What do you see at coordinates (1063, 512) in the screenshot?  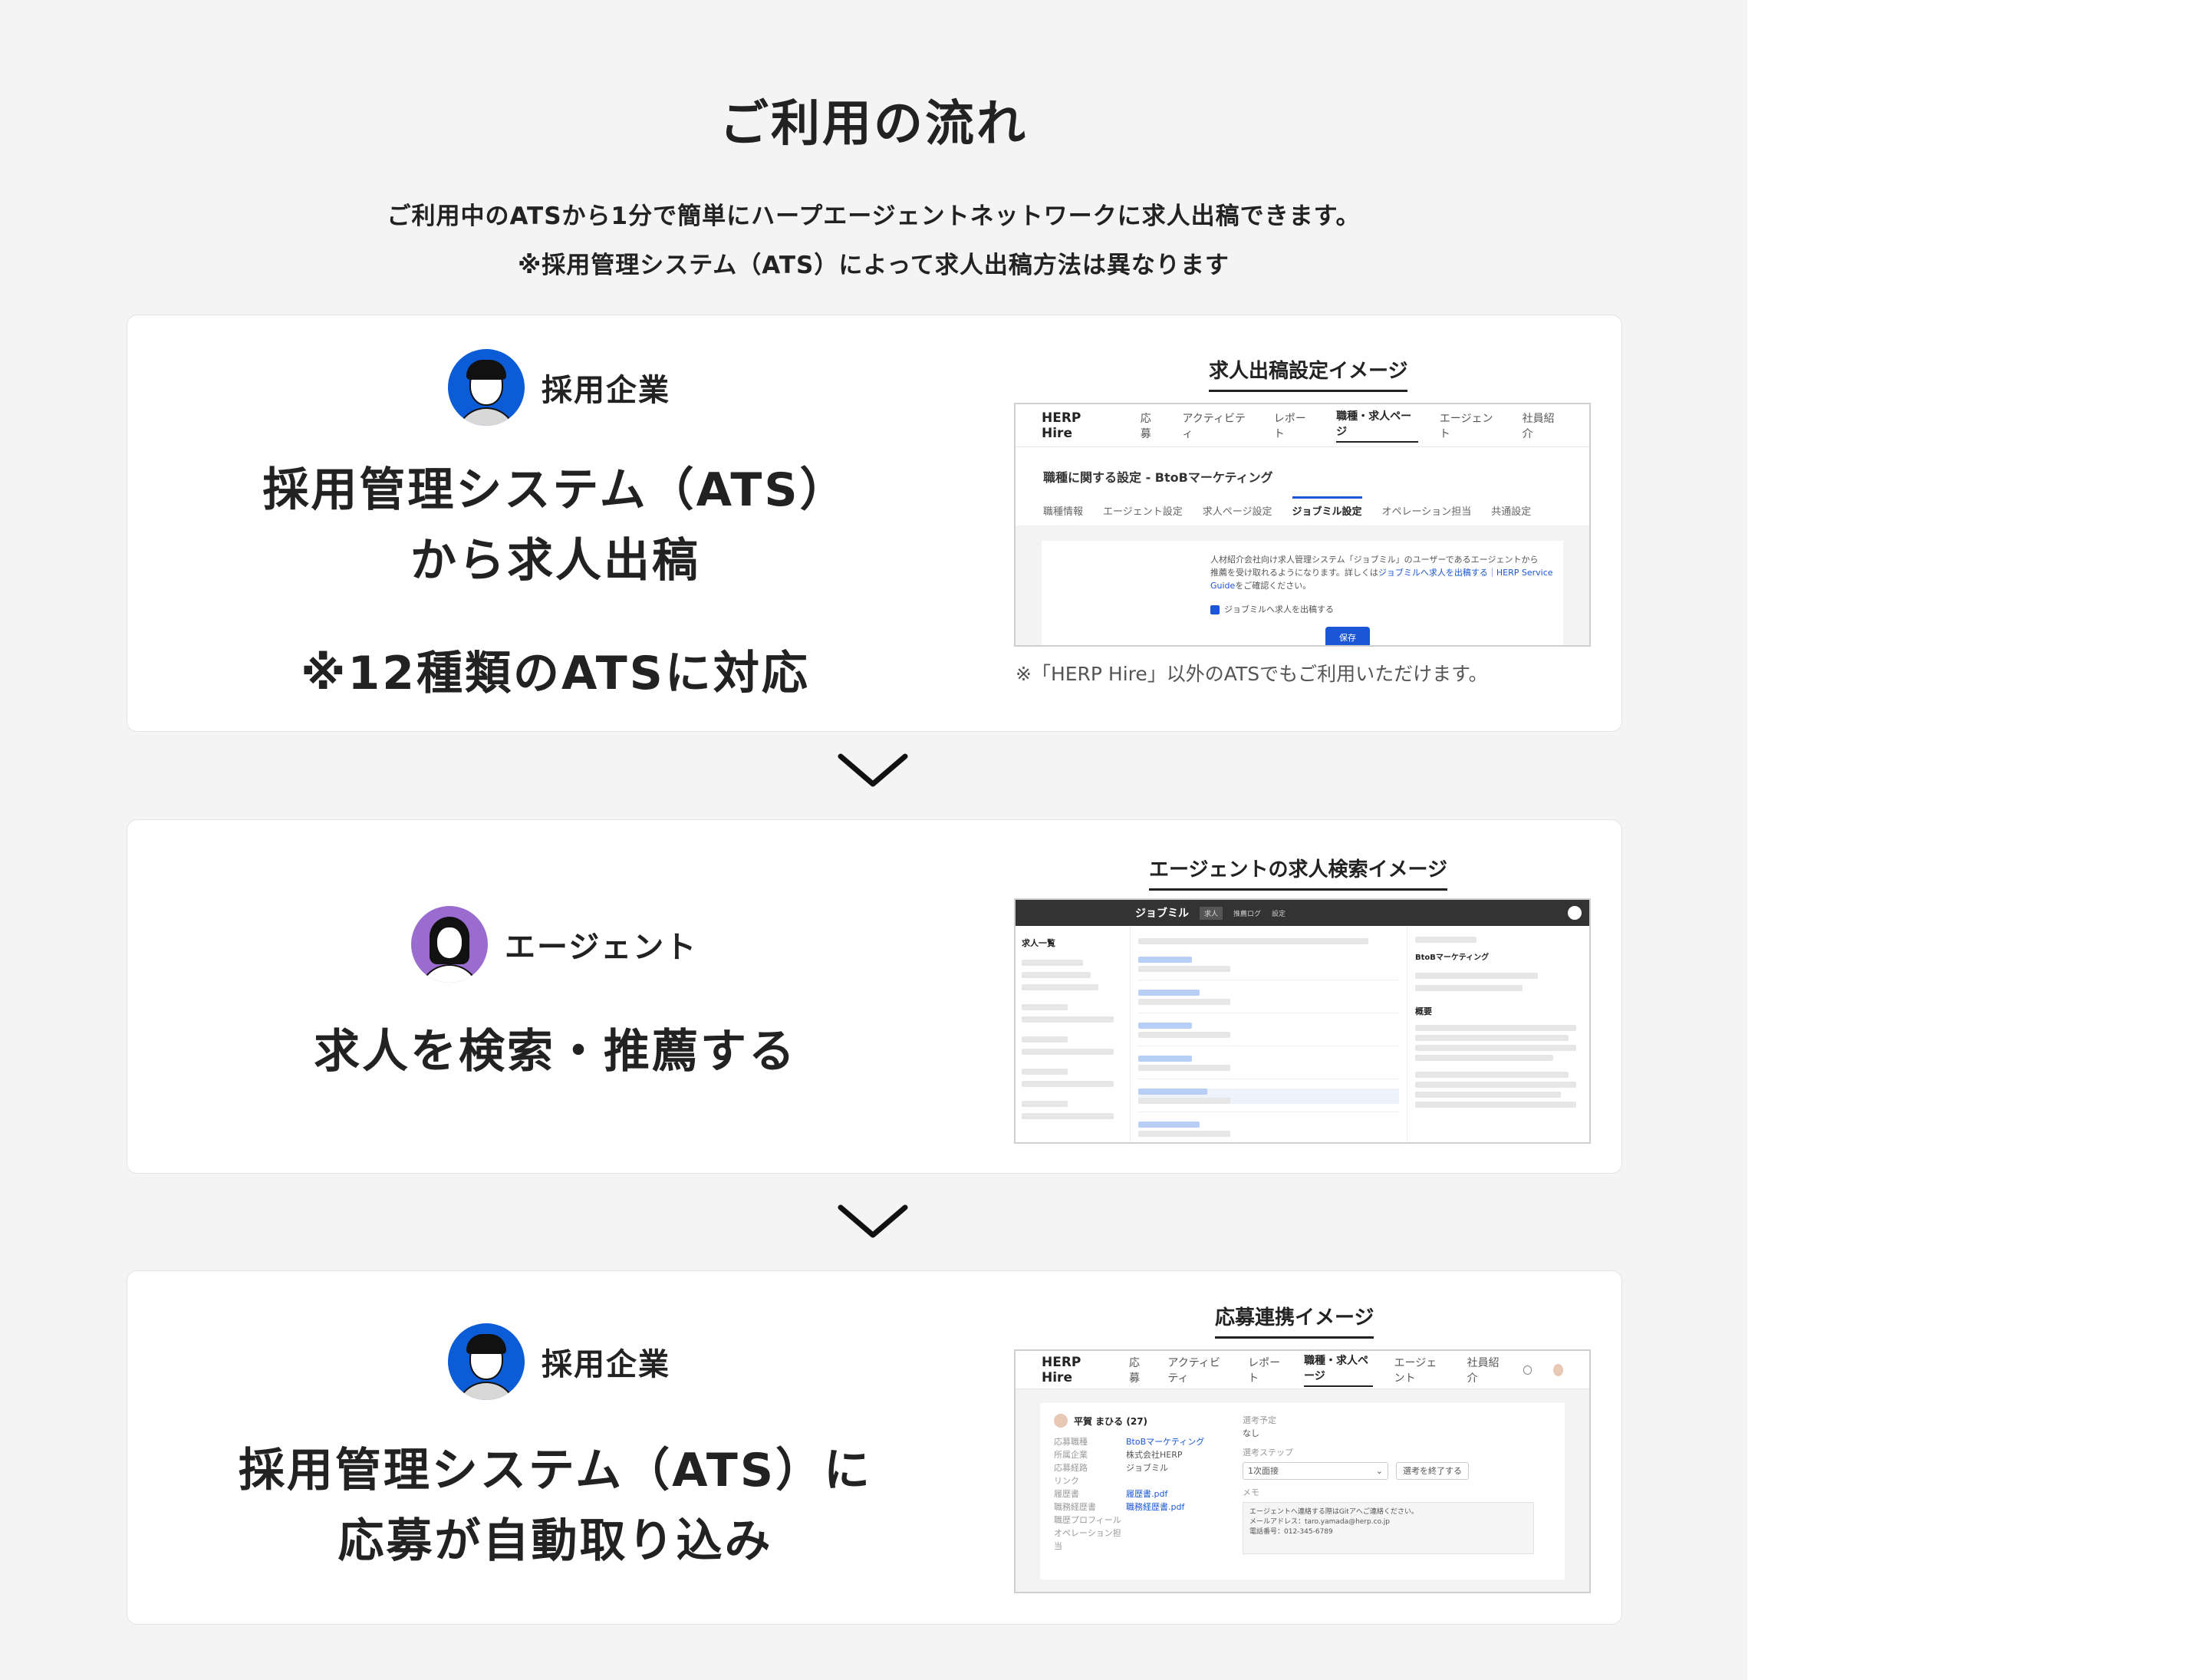 I see `settings-tab: 職種情報` at bounding box center [1063, 512].